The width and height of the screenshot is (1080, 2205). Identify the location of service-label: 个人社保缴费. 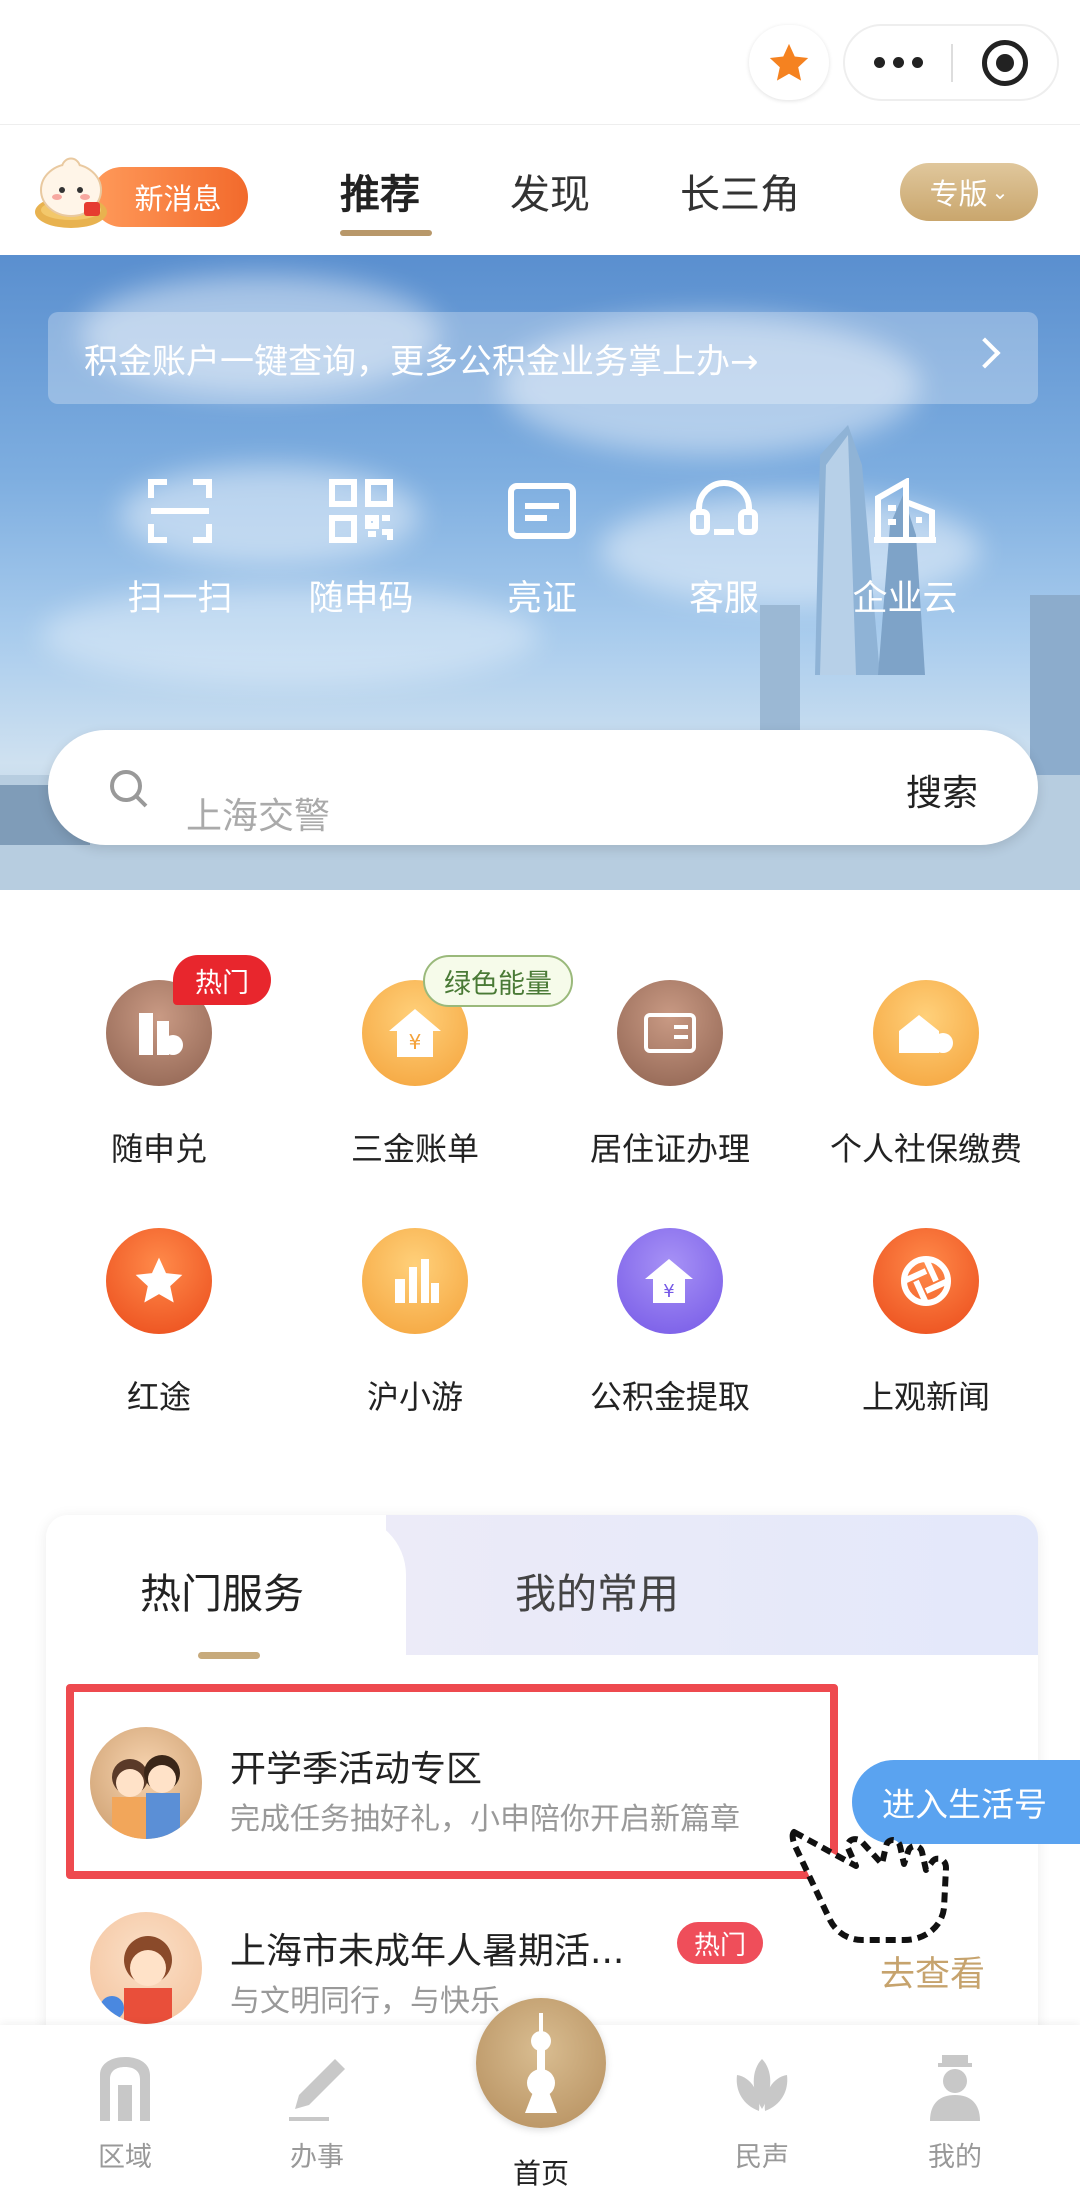
(925, 1149).